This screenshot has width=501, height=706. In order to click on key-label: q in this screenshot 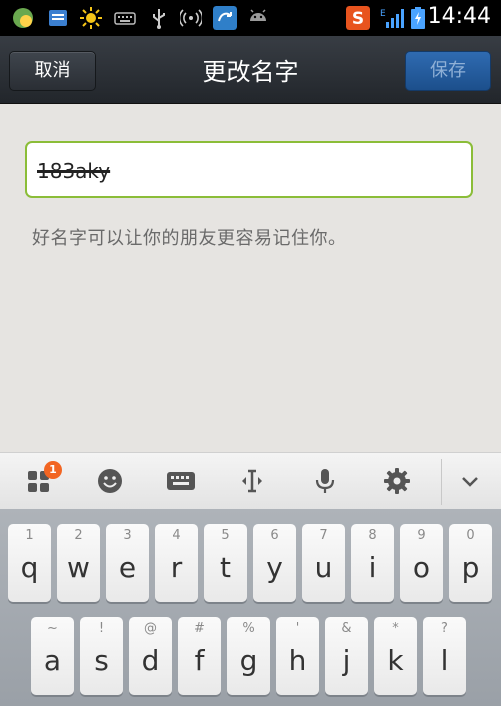, I will do `click(29, 567)`.